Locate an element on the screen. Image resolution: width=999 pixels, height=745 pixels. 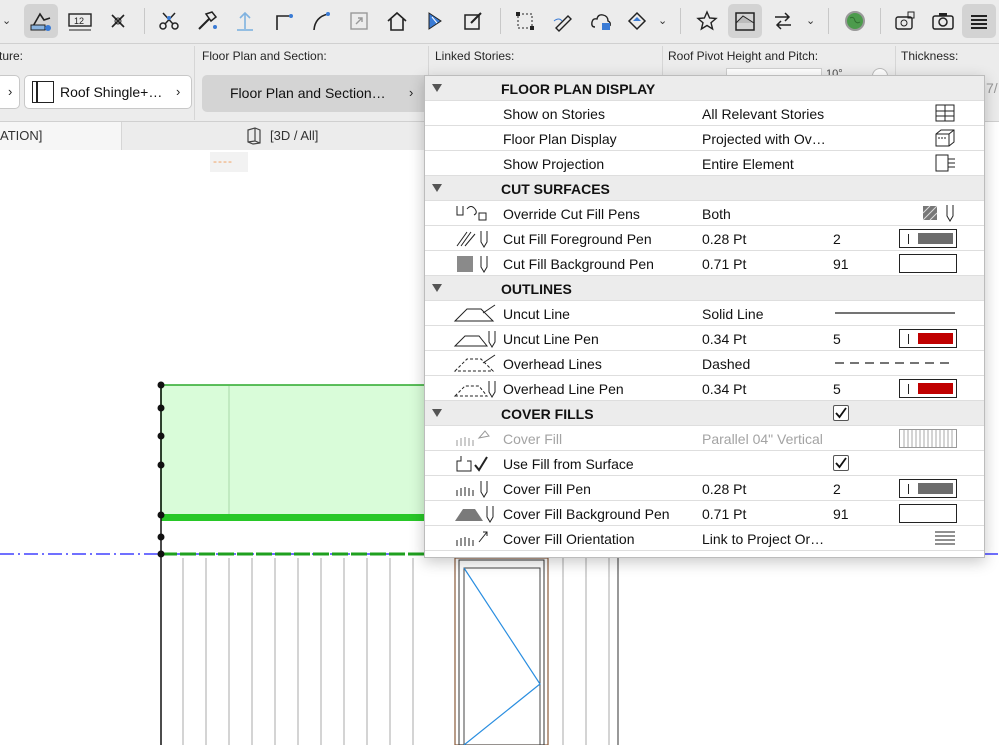
setting-row-cover-fill-pen: Cover Fill Pen 0.28 Pt 2 is located at coordinates (704, 488).